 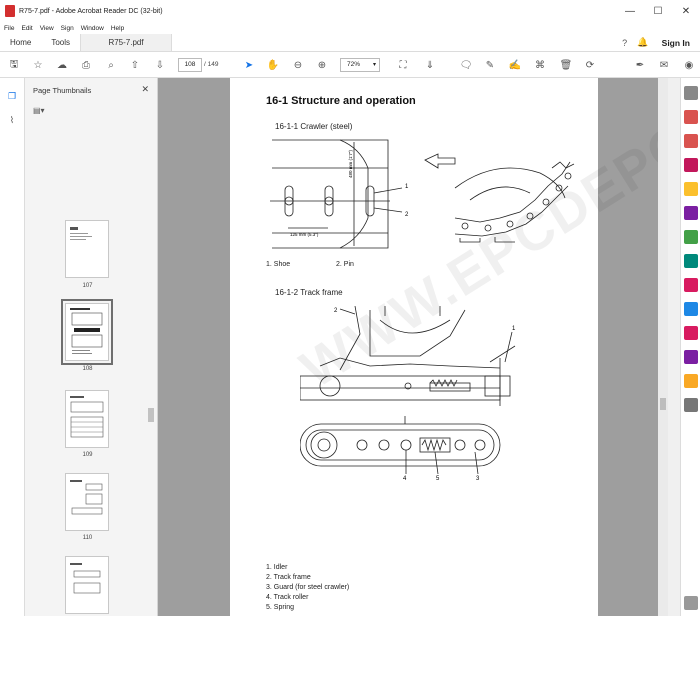 What do you see at coordinates (691, 333) in the screenshot?
I see `prepare-form-icon` at bounding box center [691, 333].